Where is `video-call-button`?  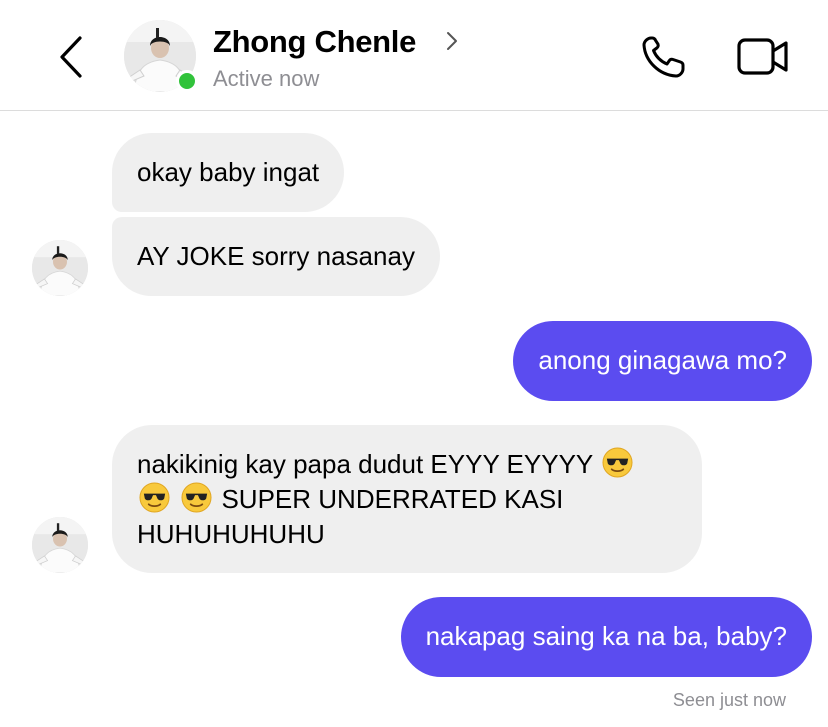 video-call-button is located at coordinates (763, 56).